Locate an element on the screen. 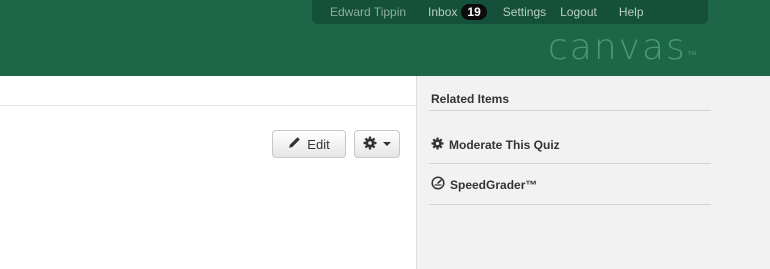  quiz-toolbar: Edit is located at coordinates (336, 144).